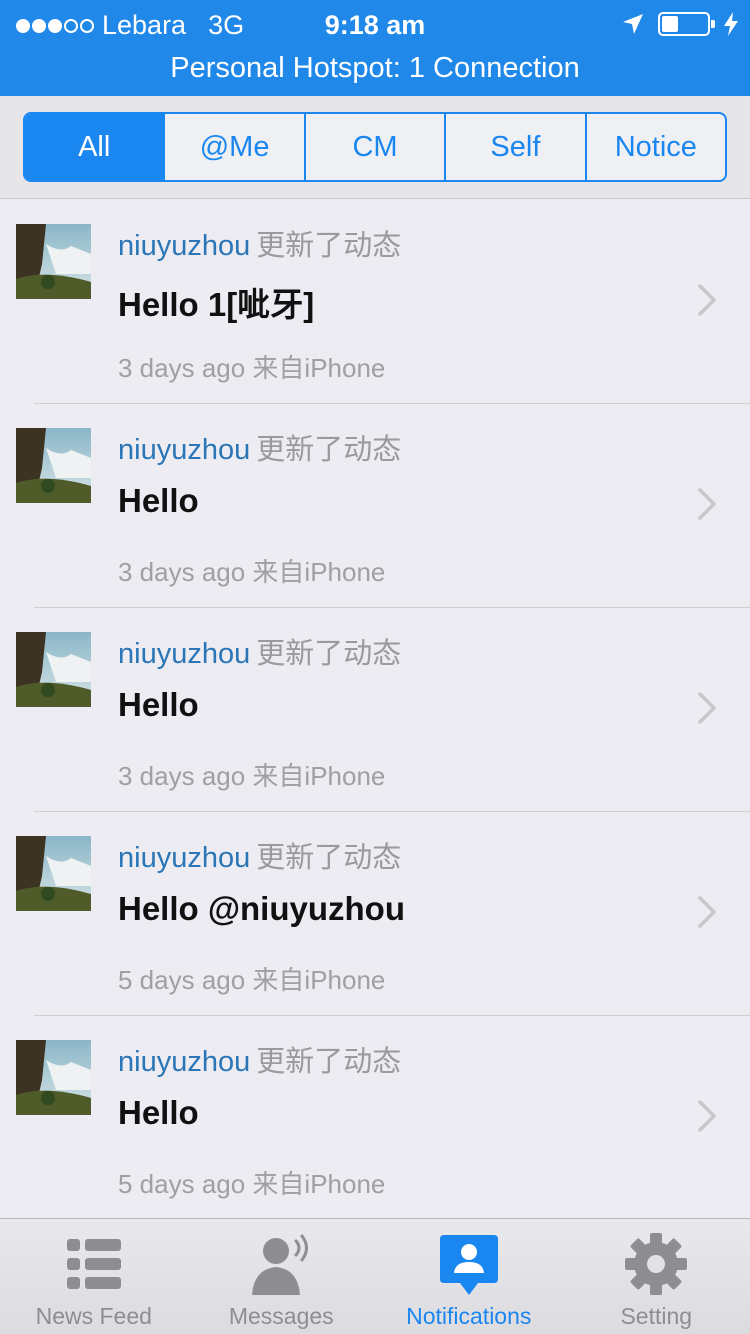 The height and width of the screenshot is (1334, 750). I want to click on tab-label: Messages, so click(281, 1316).